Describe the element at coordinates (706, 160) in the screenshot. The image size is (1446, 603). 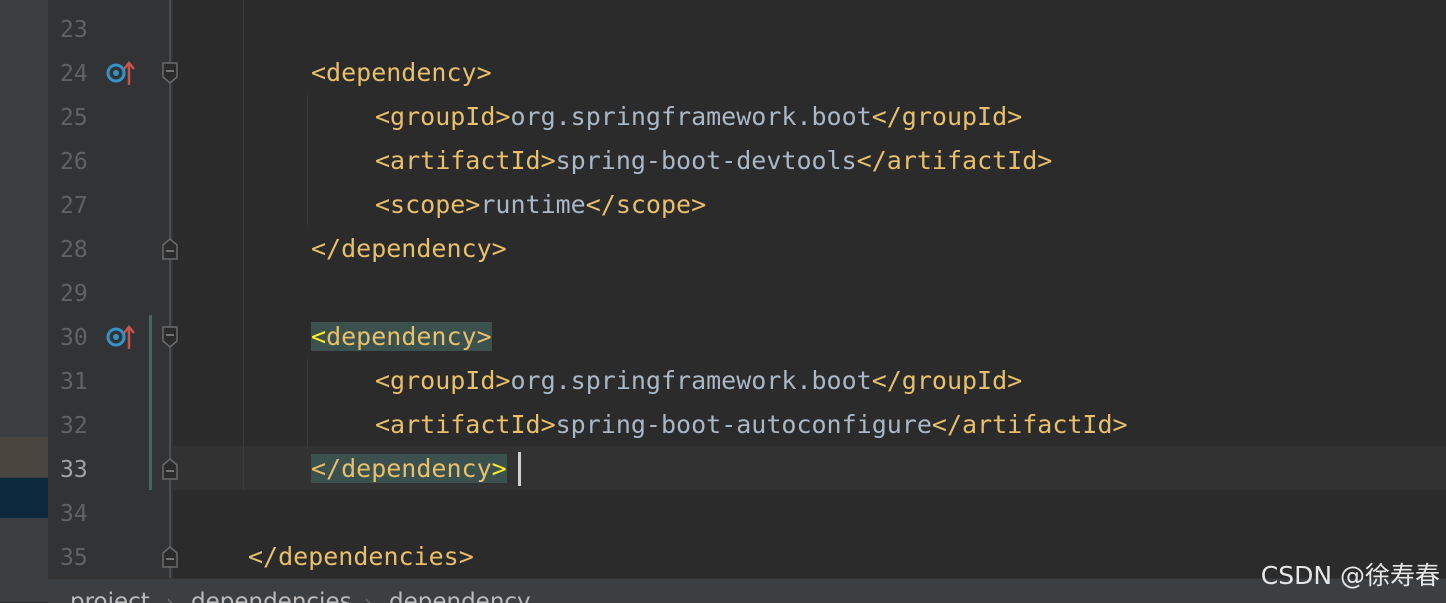
I see `xml-text: spring-boot-devtools` at that location.